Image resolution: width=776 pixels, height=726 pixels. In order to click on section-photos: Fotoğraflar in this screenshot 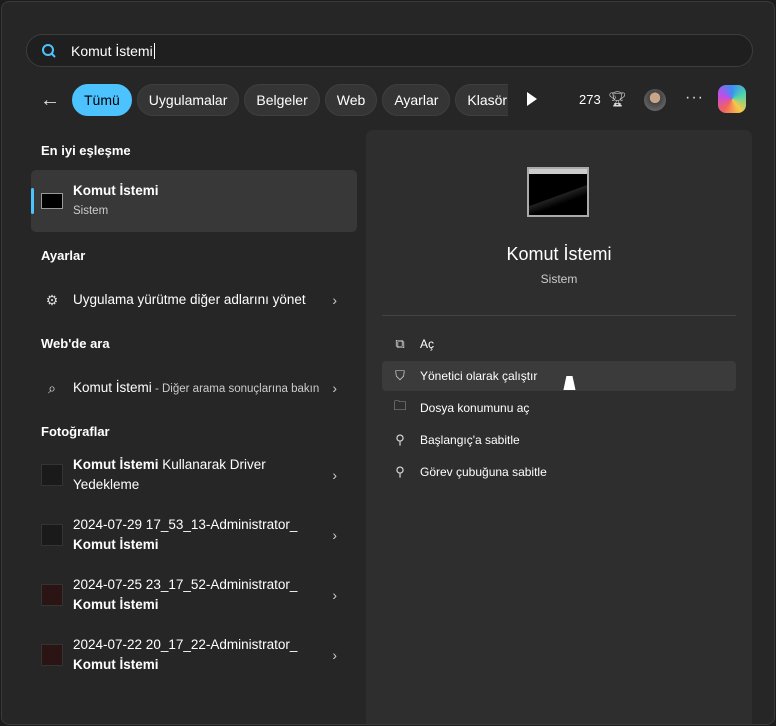, I will do `click(75, 431)`.